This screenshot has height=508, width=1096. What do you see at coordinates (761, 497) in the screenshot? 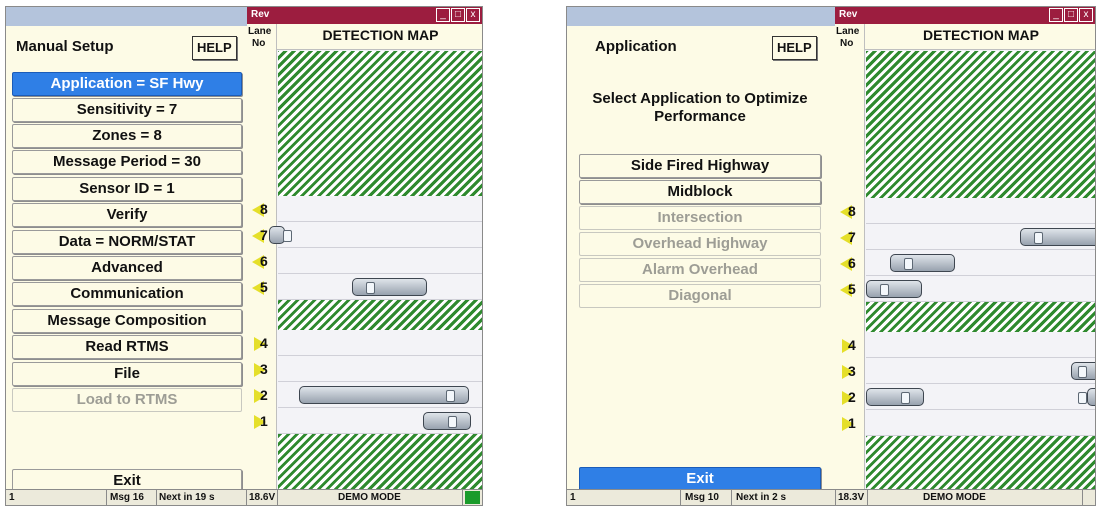
I see `status-next-update: Next in 2 s` at bounding box center [761, 497].